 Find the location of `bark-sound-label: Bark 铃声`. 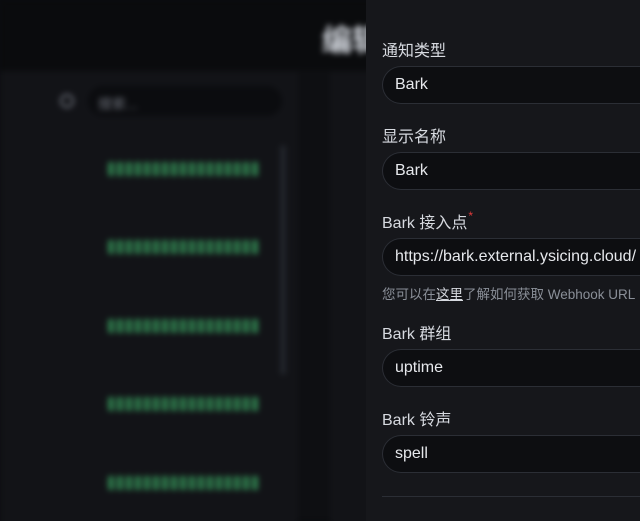

bark-sound-label: Bark 铃声 is located at coordinates (417, 420).